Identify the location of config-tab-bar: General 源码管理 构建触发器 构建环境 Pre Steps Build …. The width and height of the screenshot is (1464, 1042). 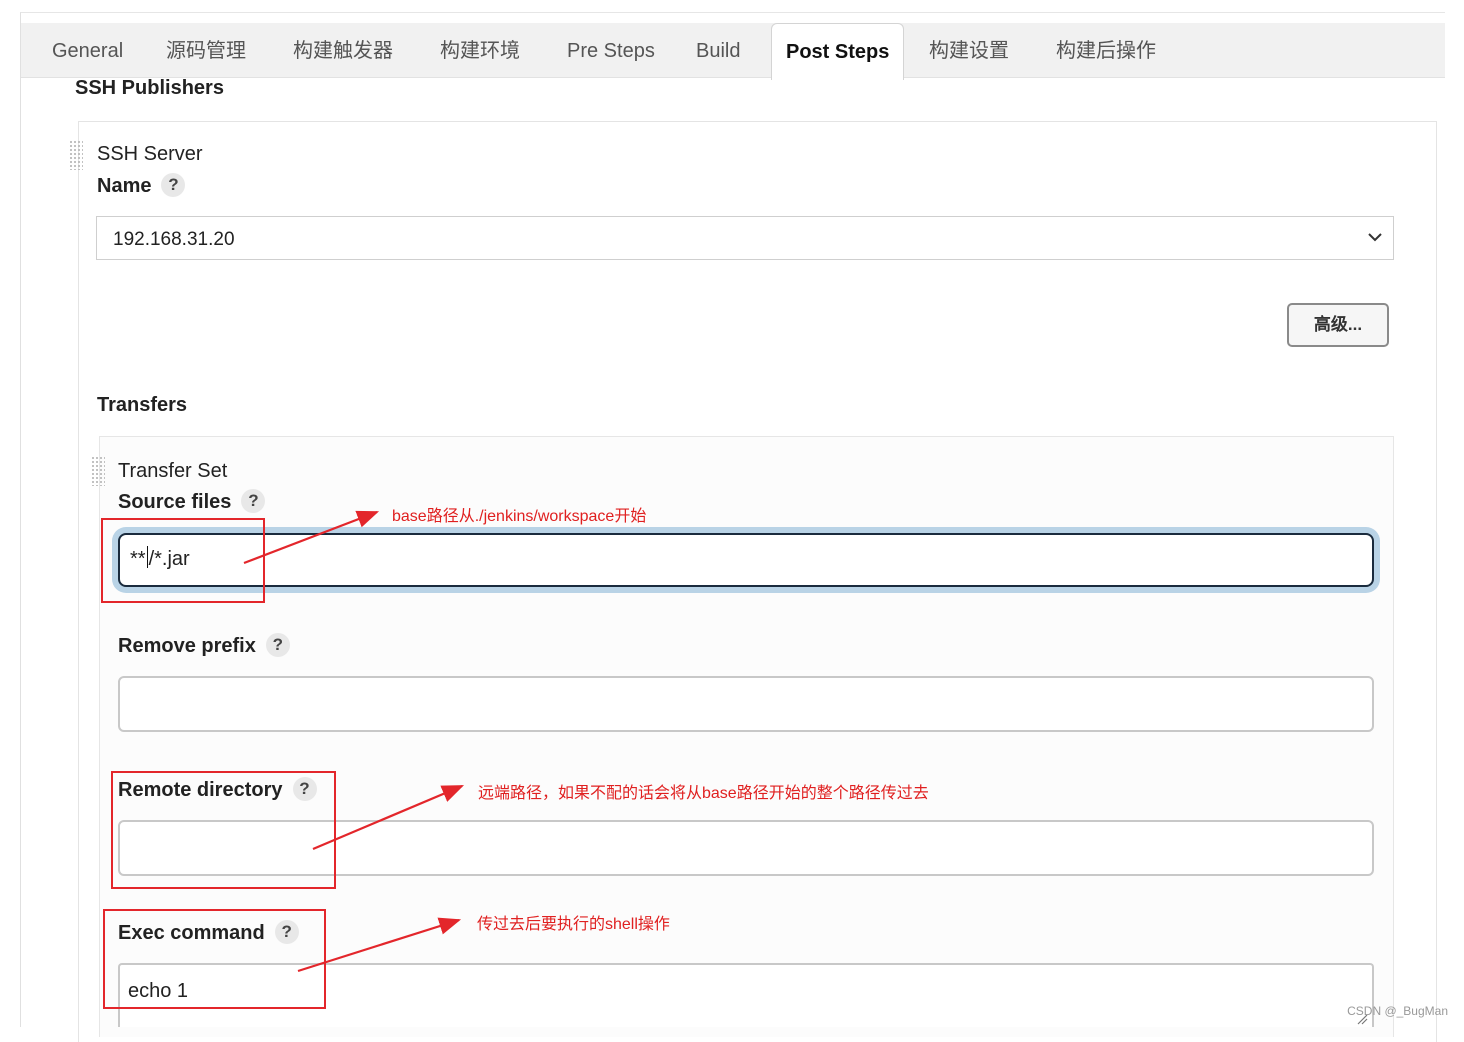
(733, 51).